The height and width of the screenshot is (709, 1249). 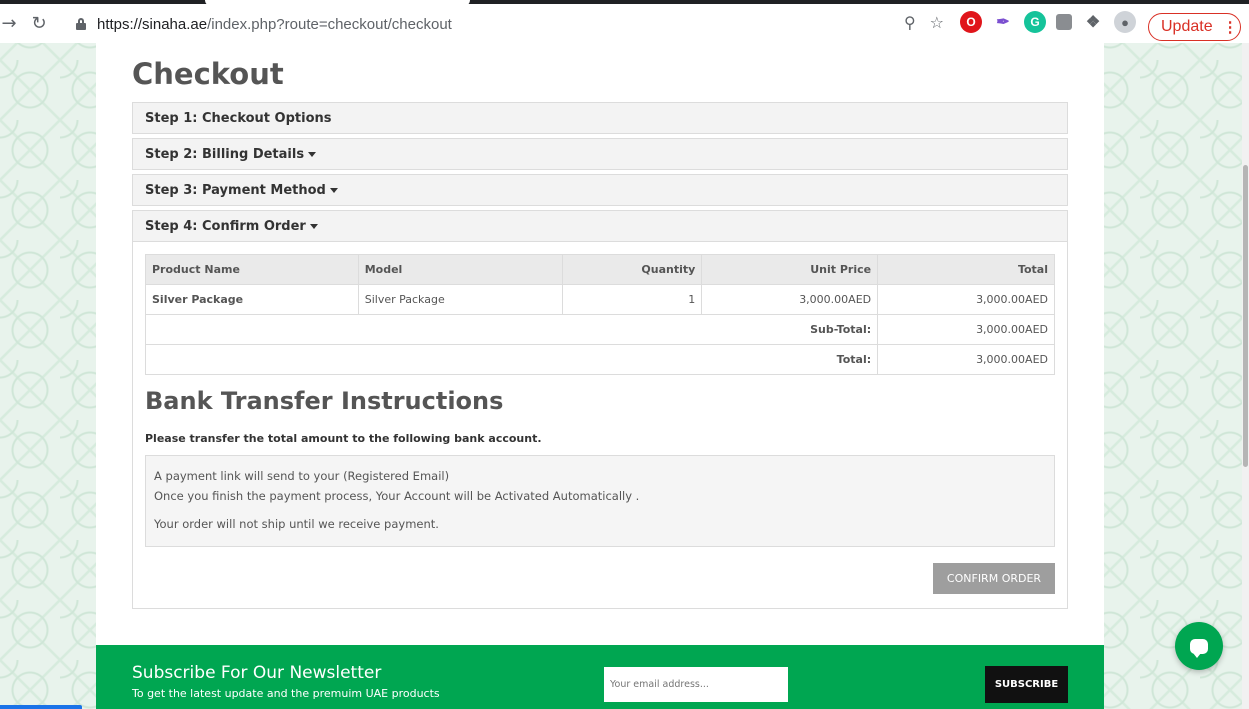 I want to click on chat-bubble-icon, so click(x=1199, y=648).